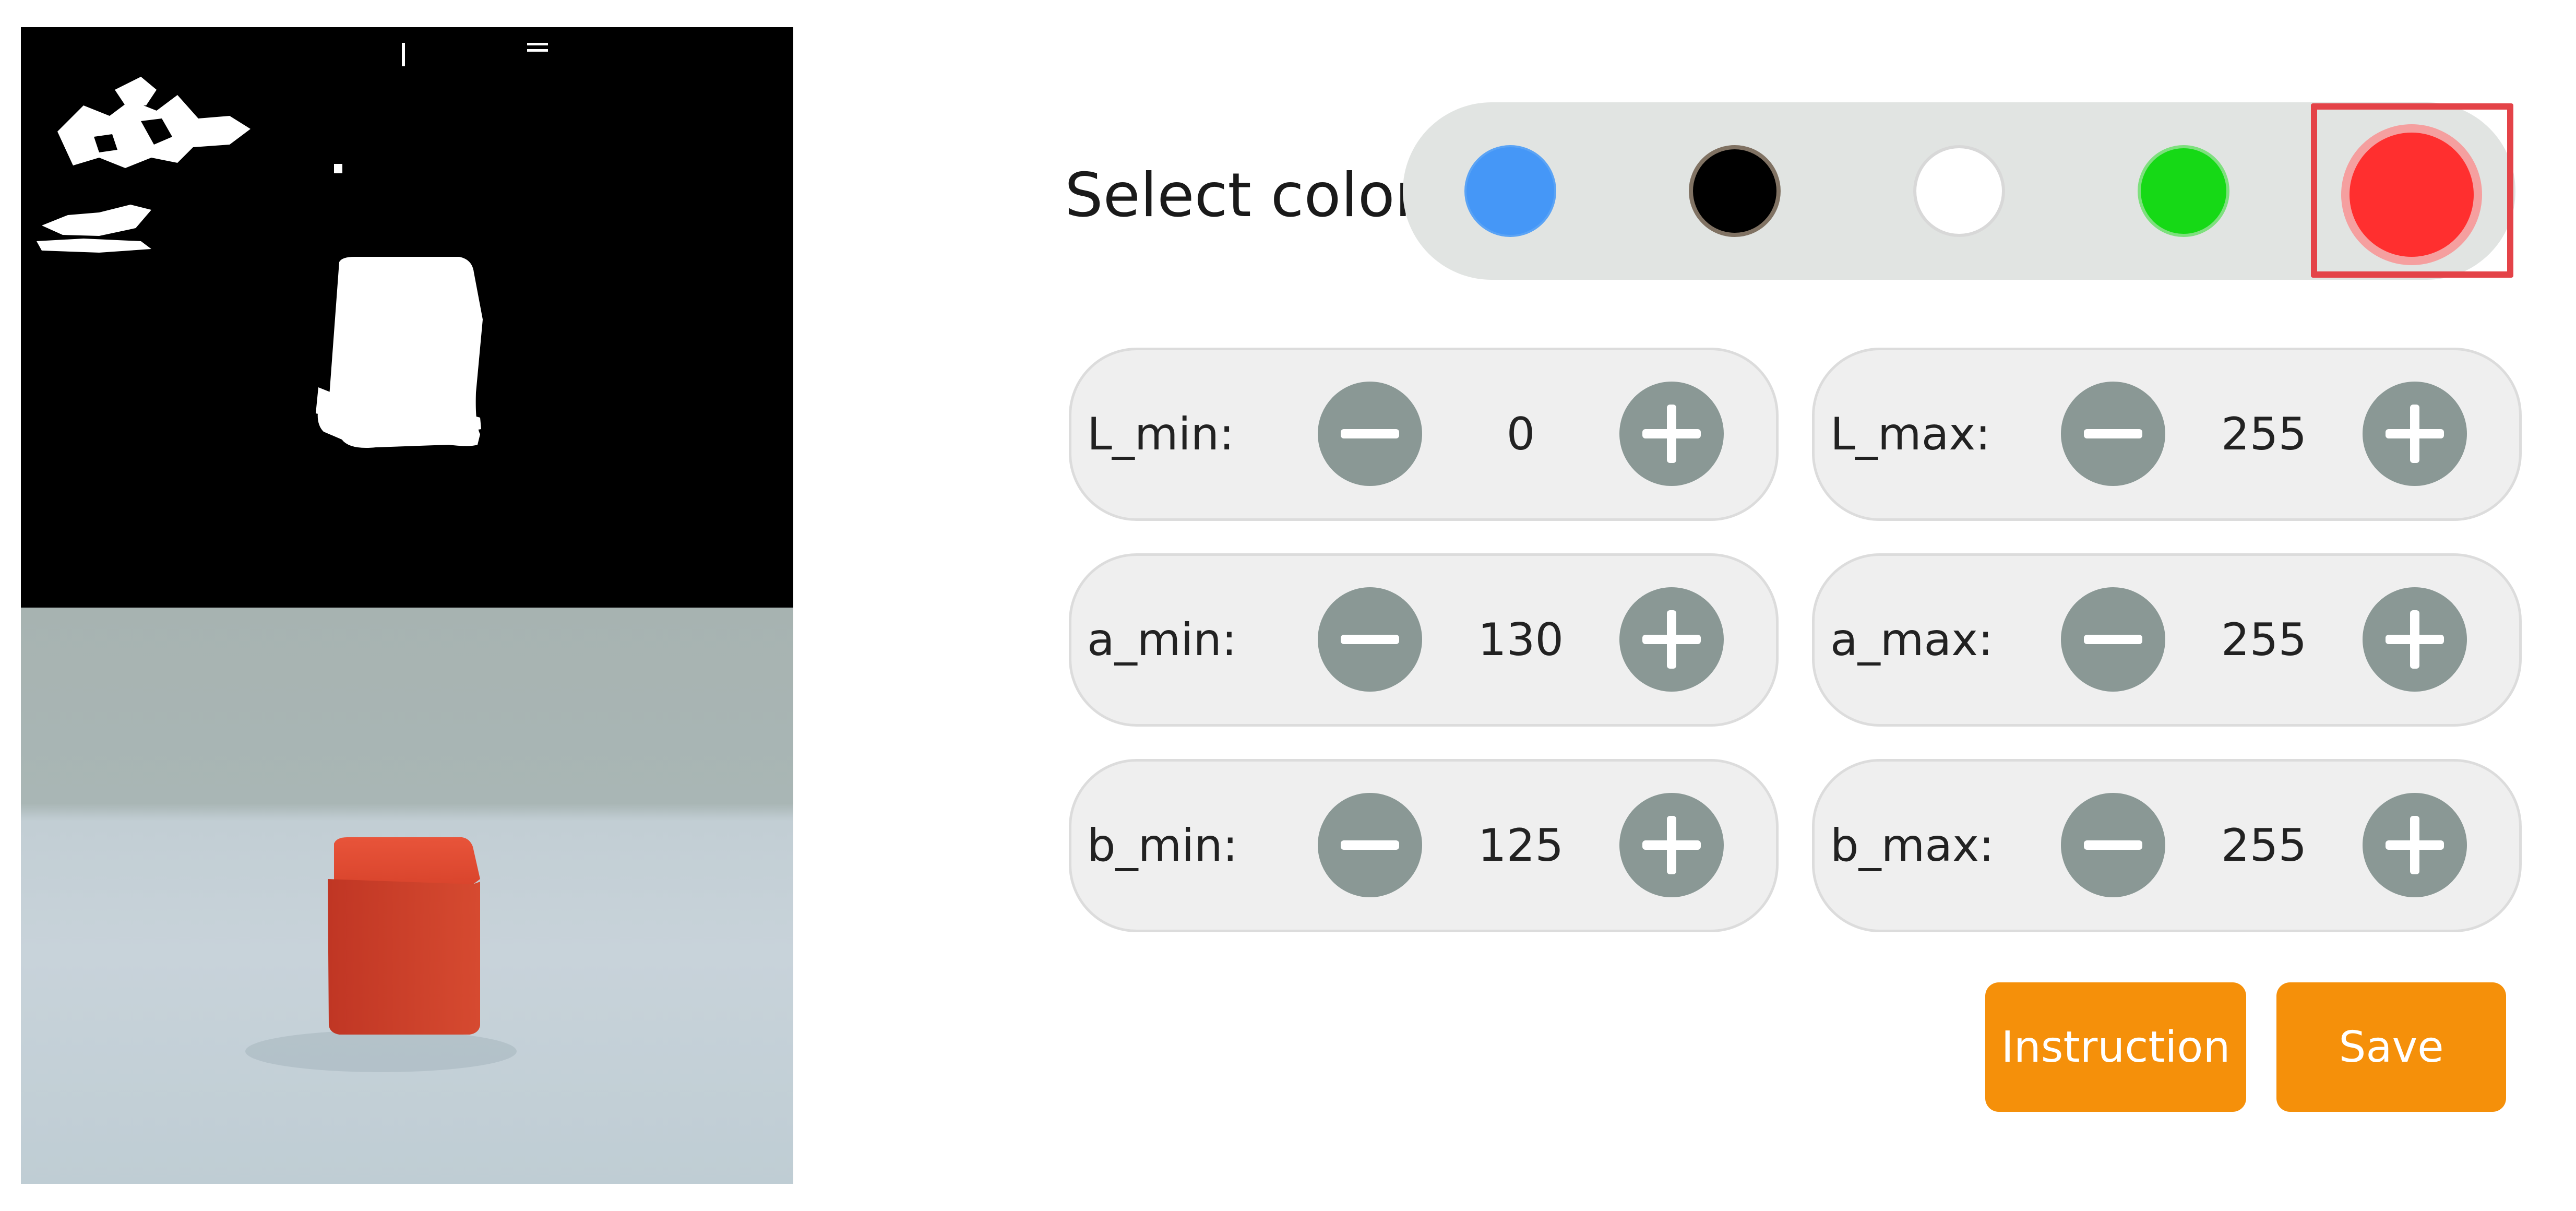  I want to click on a-min-increment-button, so click(1672, 639).